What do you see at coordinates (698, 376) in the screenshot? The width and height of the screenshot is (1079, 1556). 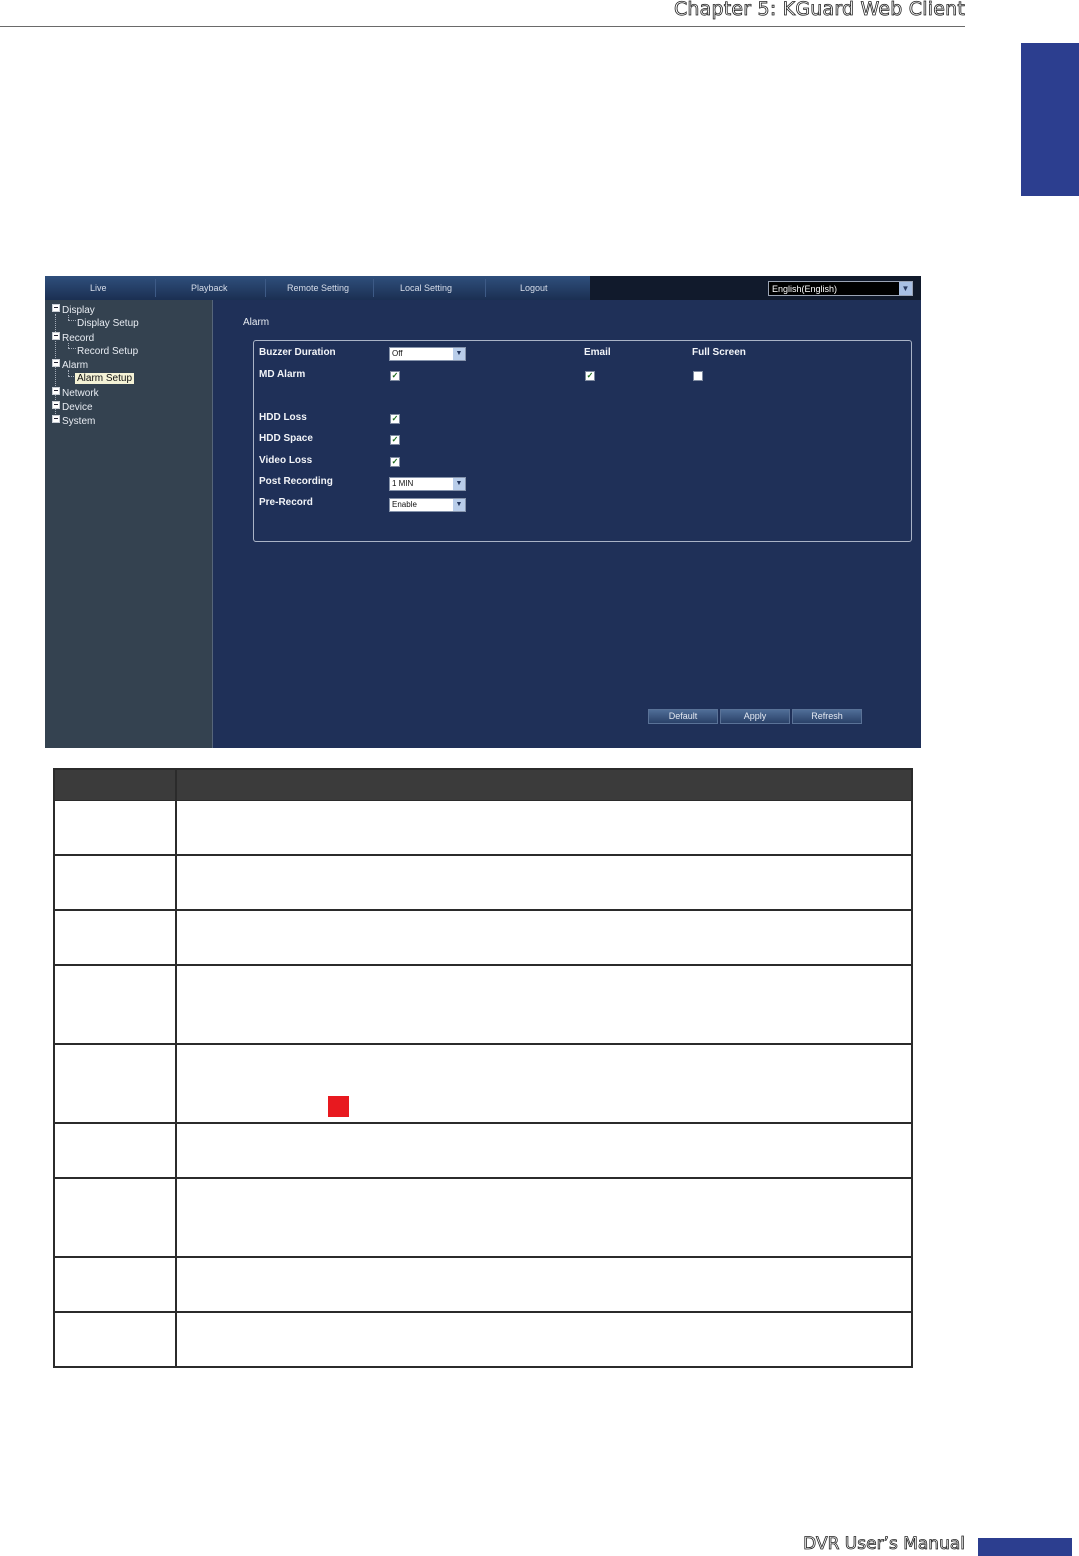 I see `full-screen-checkbox` at bounding box center [698, 376].